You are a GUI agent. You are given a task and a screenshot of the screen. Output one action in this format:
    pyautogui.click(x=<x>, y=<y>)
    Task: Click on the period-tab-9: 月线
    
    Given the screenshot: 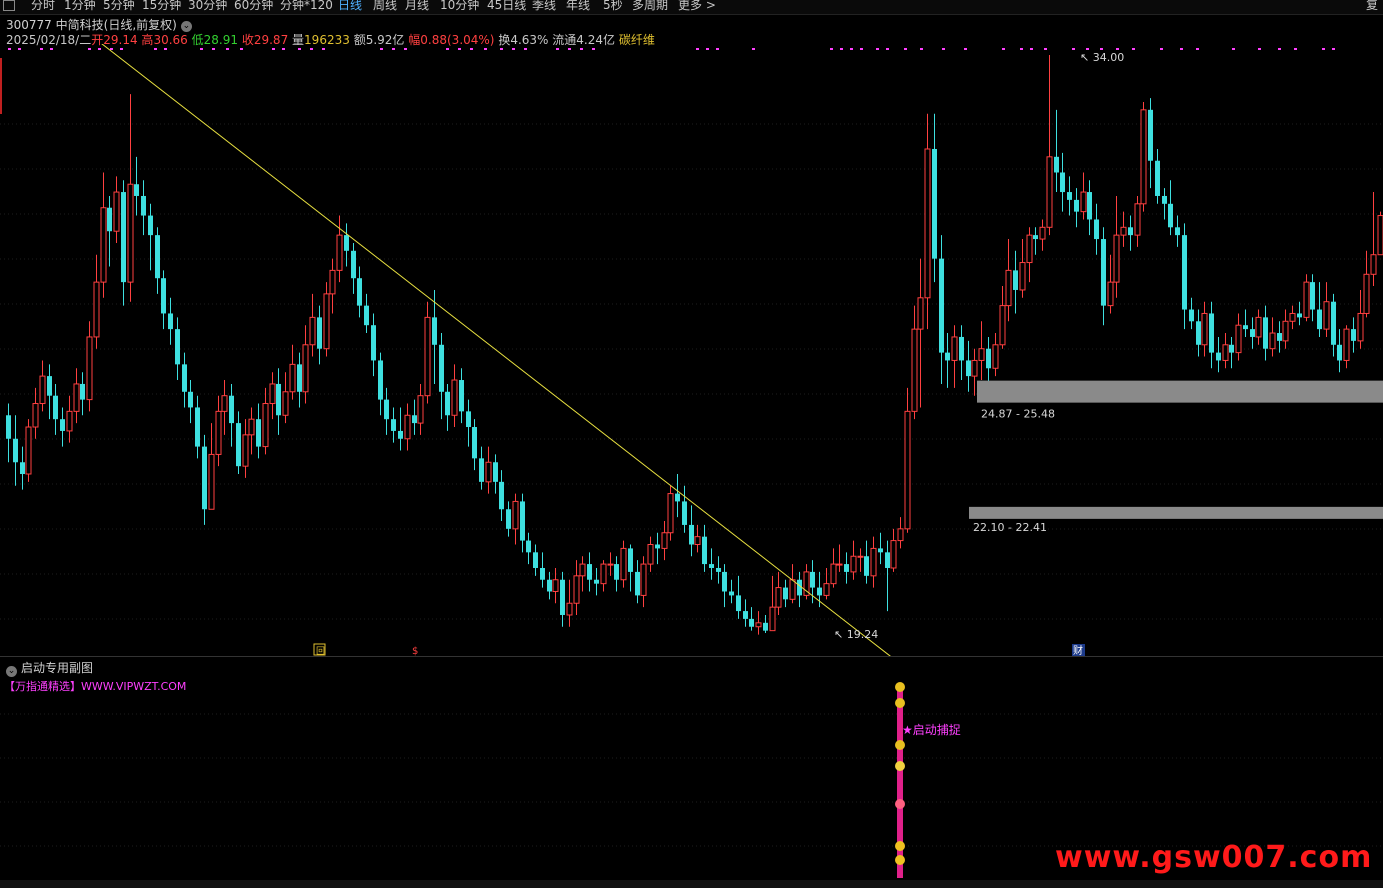 What is the action you would take?
    pyautogui.click(x=417, y=5)
    